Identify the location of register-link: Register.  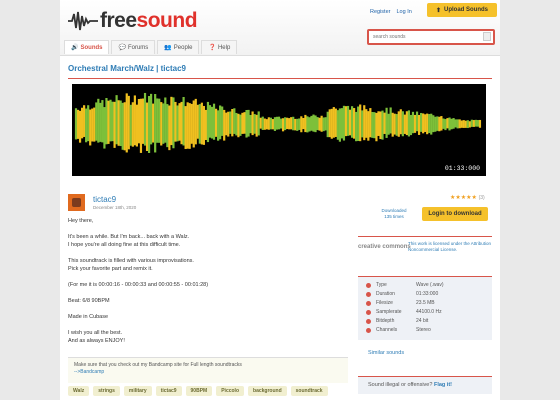
(380, 12).